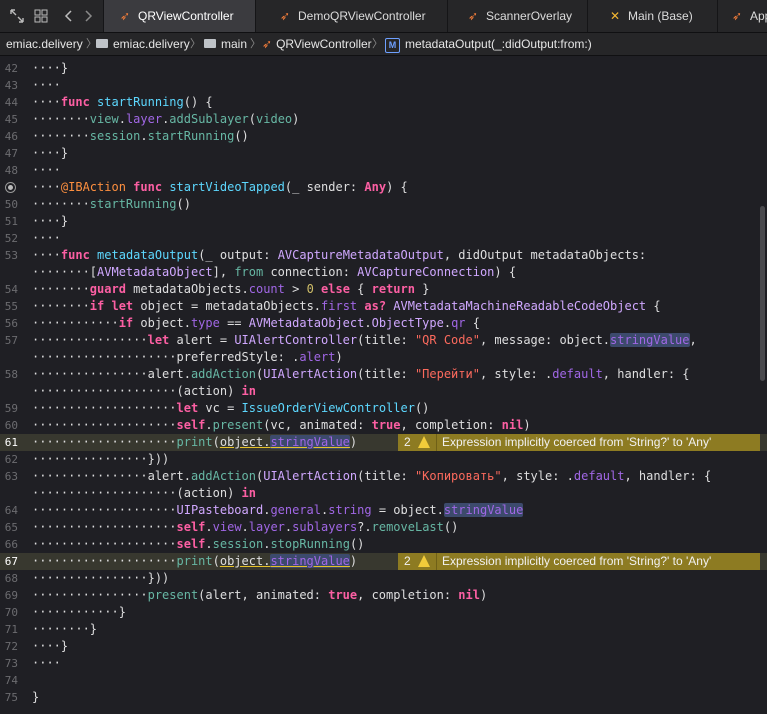 This screenshot has height=714, width=767. Describe the element at coordinates (11, 680) in the screenshot. I see `line-number: 74` at that location.